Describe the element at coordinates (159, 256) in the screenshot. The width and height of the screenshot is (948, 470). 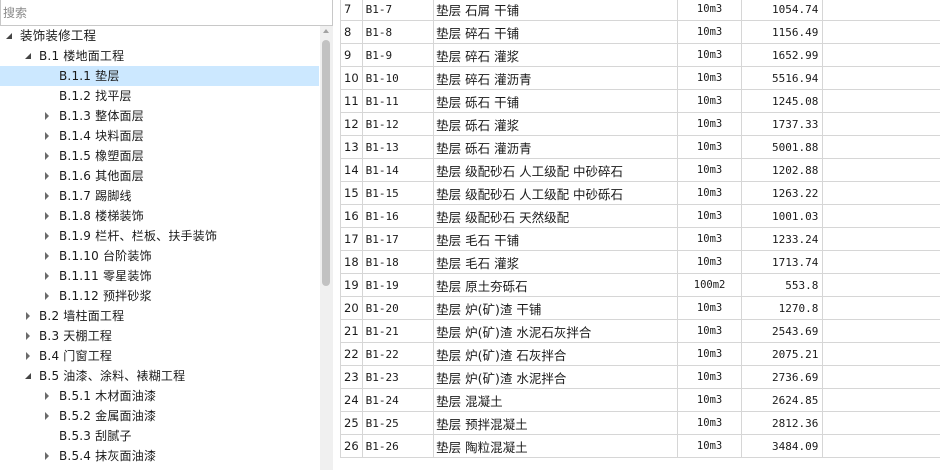
I see `tree-item: B.1.10 台阶装饰` at that location.